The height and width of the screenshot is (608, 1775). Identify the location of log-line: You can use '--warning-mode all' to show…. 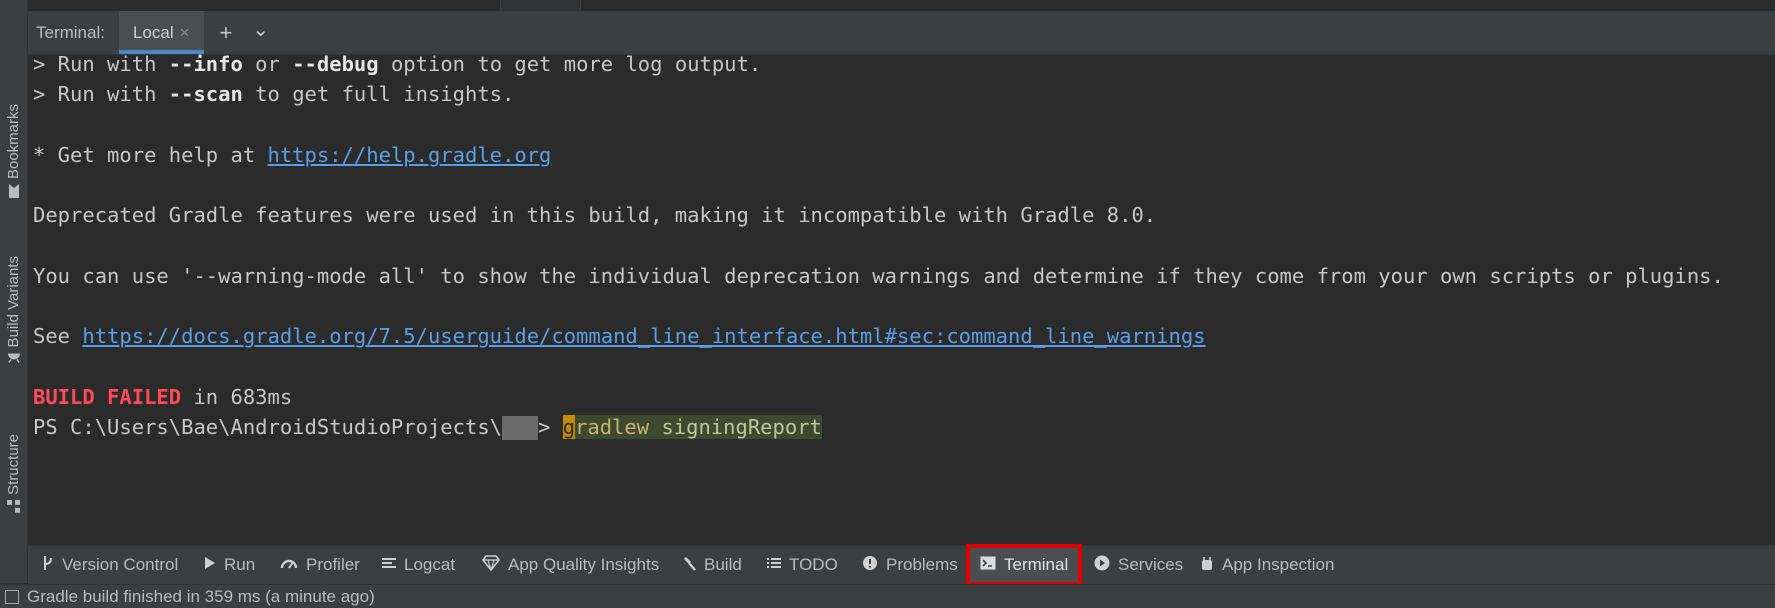
(878, 276).